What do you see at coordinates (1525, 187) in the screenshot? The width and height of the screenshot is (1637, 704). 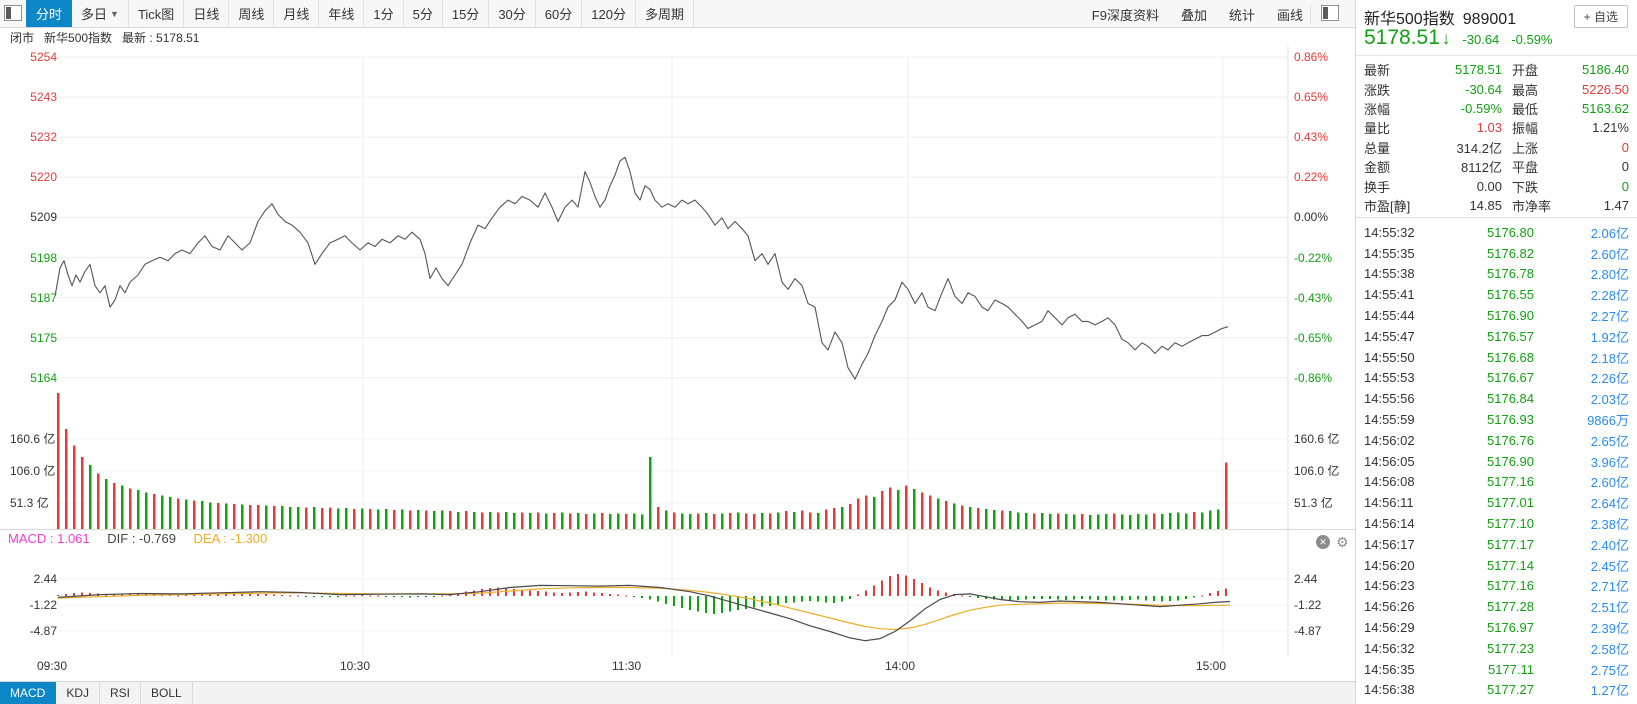 I see `stat-label: 下跌` at bounding box center [1525, 187].